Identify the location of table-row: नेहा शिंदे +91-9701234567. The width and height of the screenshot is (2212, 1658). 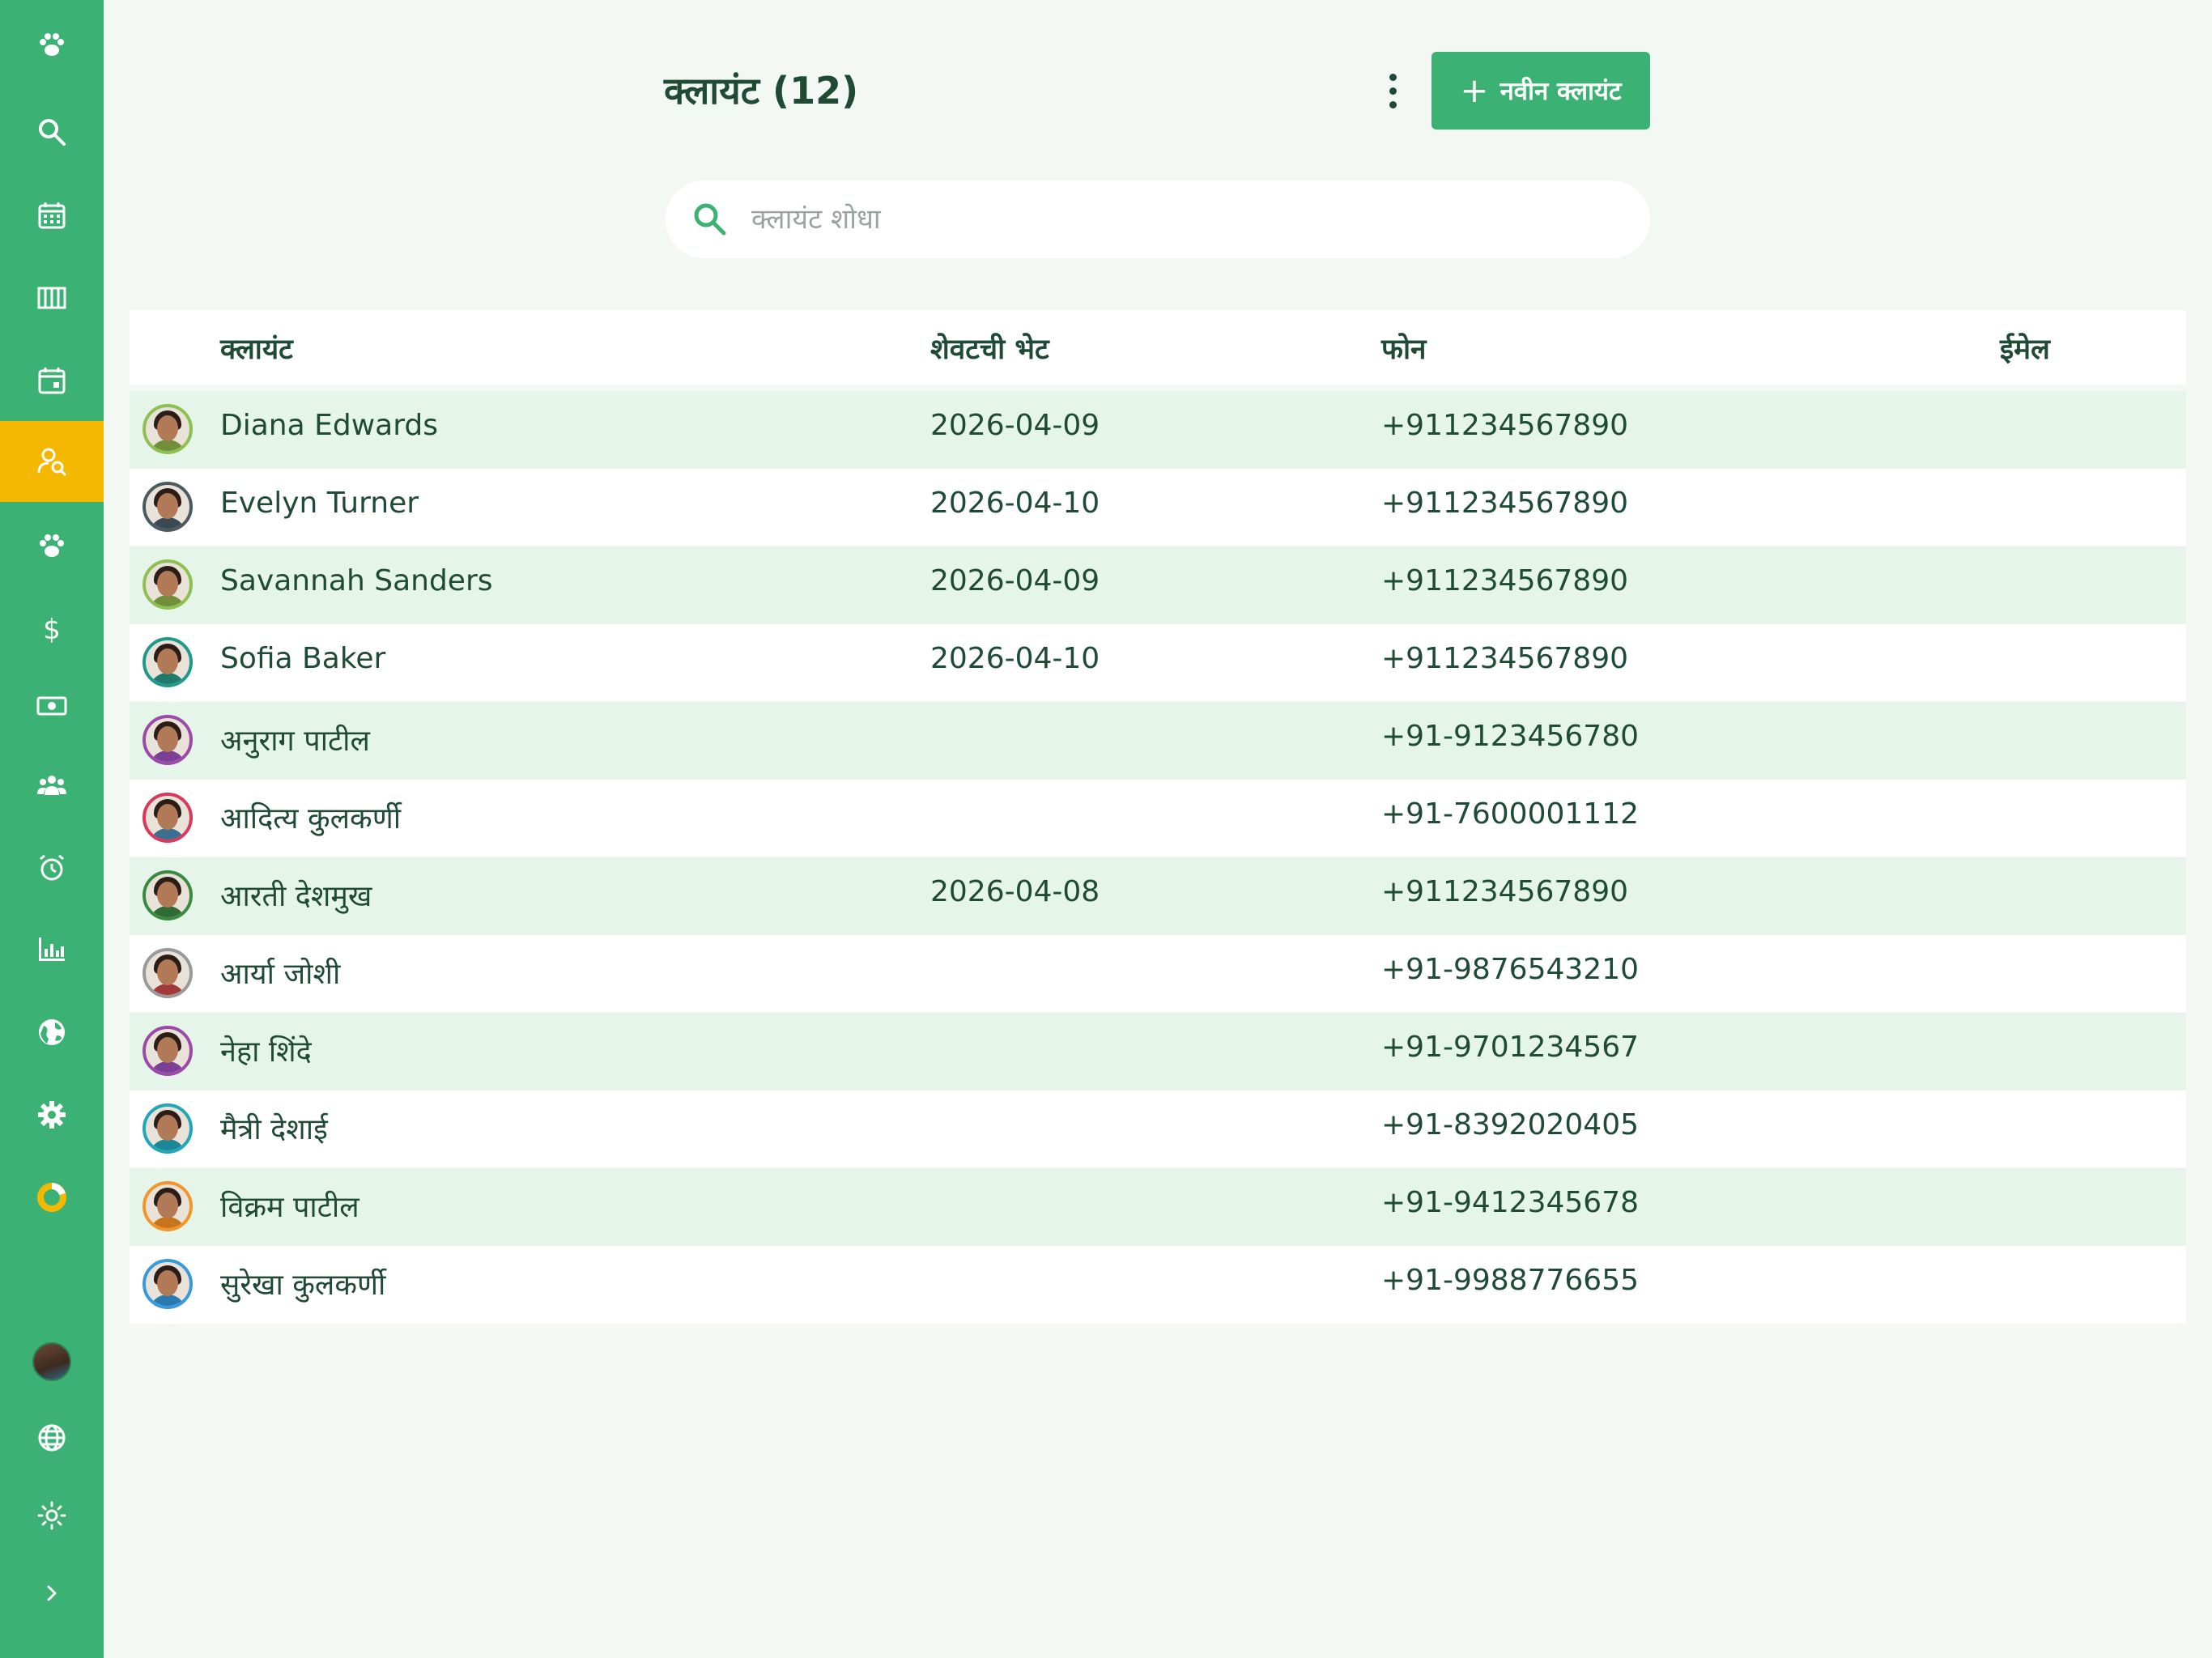
(1158, 1051).